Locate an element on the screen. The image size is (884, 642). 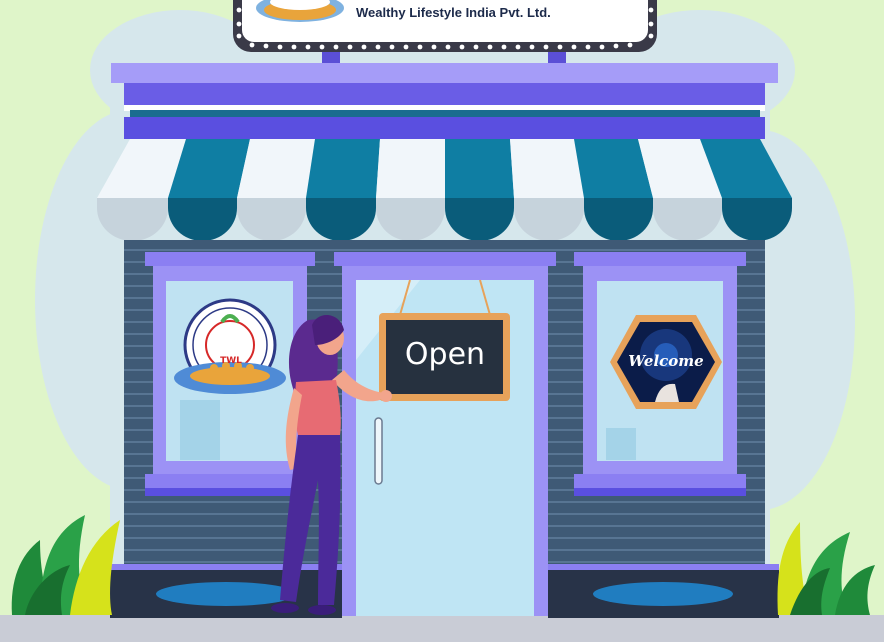
welcome-badge-label: Welcome is located at coordinates (666, 361).